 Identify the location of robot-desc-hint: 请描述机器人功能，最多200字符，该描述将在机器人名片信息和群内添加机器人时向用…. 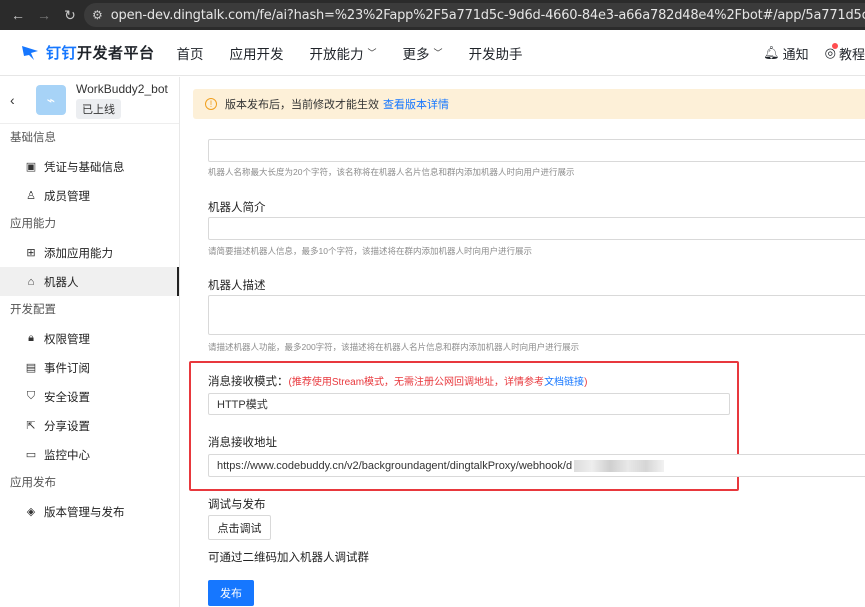
(394, 347).